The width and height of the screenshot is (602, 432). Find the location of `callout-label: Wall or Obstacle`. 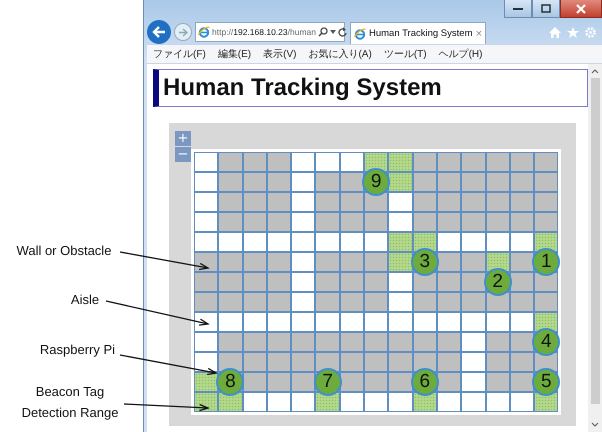

callout-label: Wall or Obstacle is located at coordinates (64, 251).